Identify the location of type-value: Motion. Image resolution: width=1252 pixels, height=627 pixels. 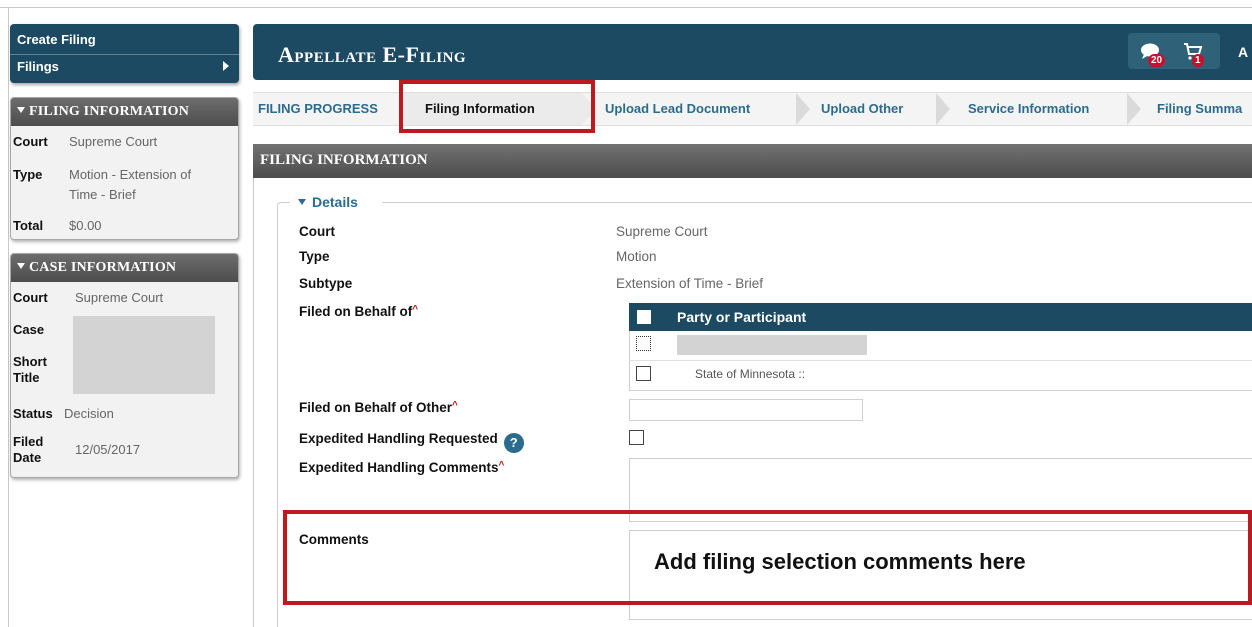
(636, 256).